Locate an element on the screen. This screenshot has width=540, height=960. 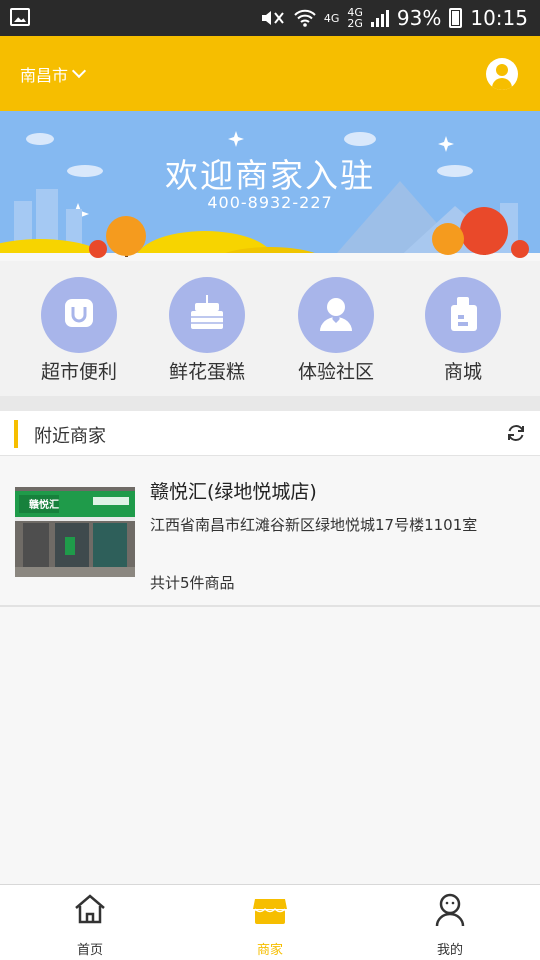
nearby-merchants-header: 附近商家 is located at coordinates (270, 433).